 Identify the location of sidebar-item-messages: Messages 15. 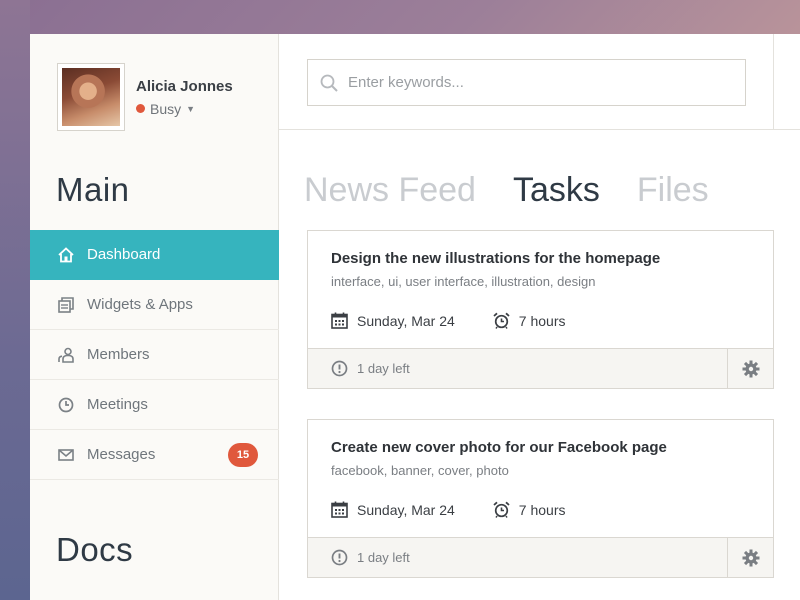
(154, 455).